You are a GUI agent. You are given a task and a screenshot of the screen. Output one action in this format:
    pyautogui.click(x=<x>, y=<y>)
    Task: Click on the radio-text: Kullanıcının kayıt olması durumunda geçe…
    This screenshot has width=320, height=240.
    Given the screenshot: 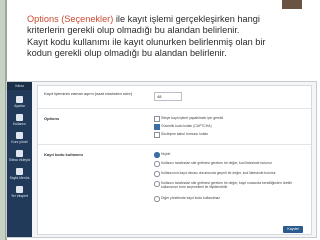 What is the action you would take?
    pyautogui.click(x=218, y=172)
    